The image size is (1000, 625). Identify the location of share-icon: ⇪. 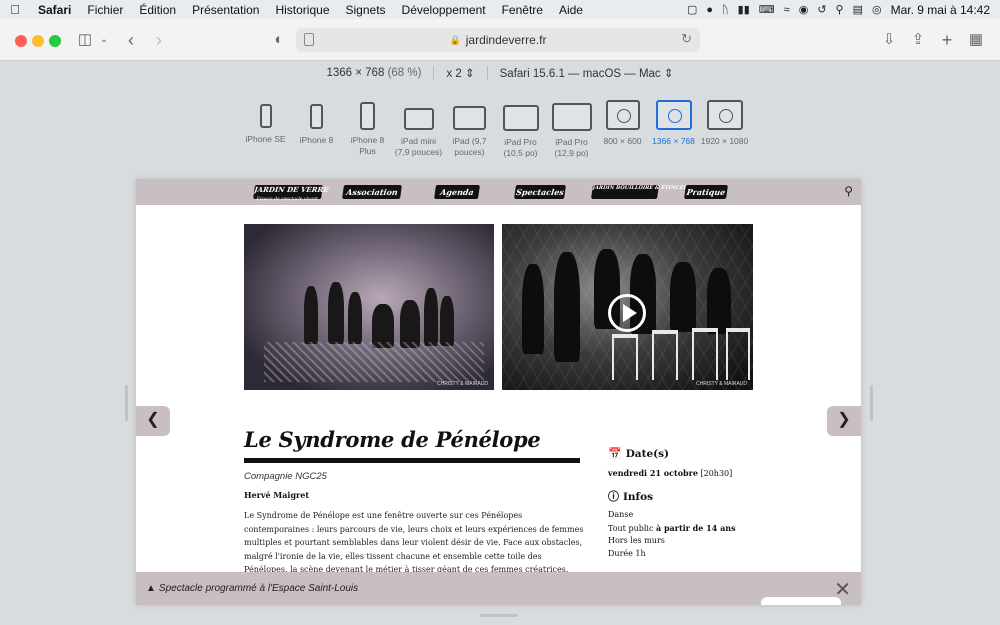
(918, 40).